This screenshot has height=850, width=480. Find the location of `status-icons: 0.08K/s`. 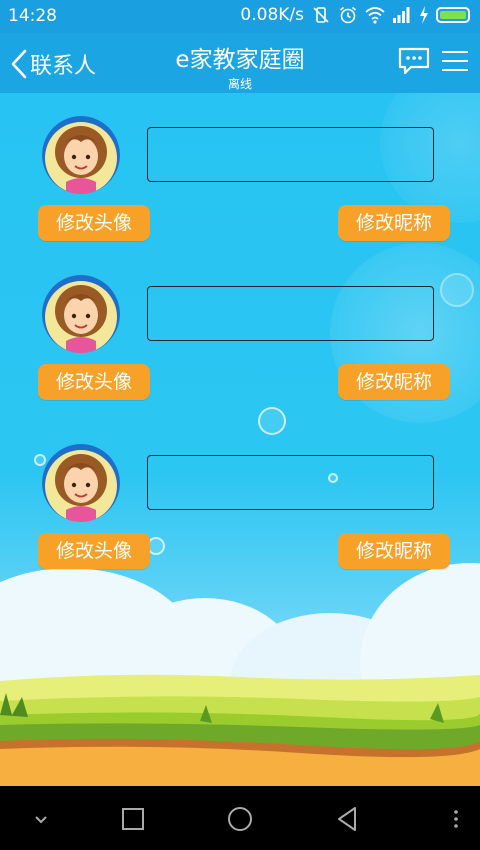

status-icons: 0.08K/s is located at coordinates (355, 15).